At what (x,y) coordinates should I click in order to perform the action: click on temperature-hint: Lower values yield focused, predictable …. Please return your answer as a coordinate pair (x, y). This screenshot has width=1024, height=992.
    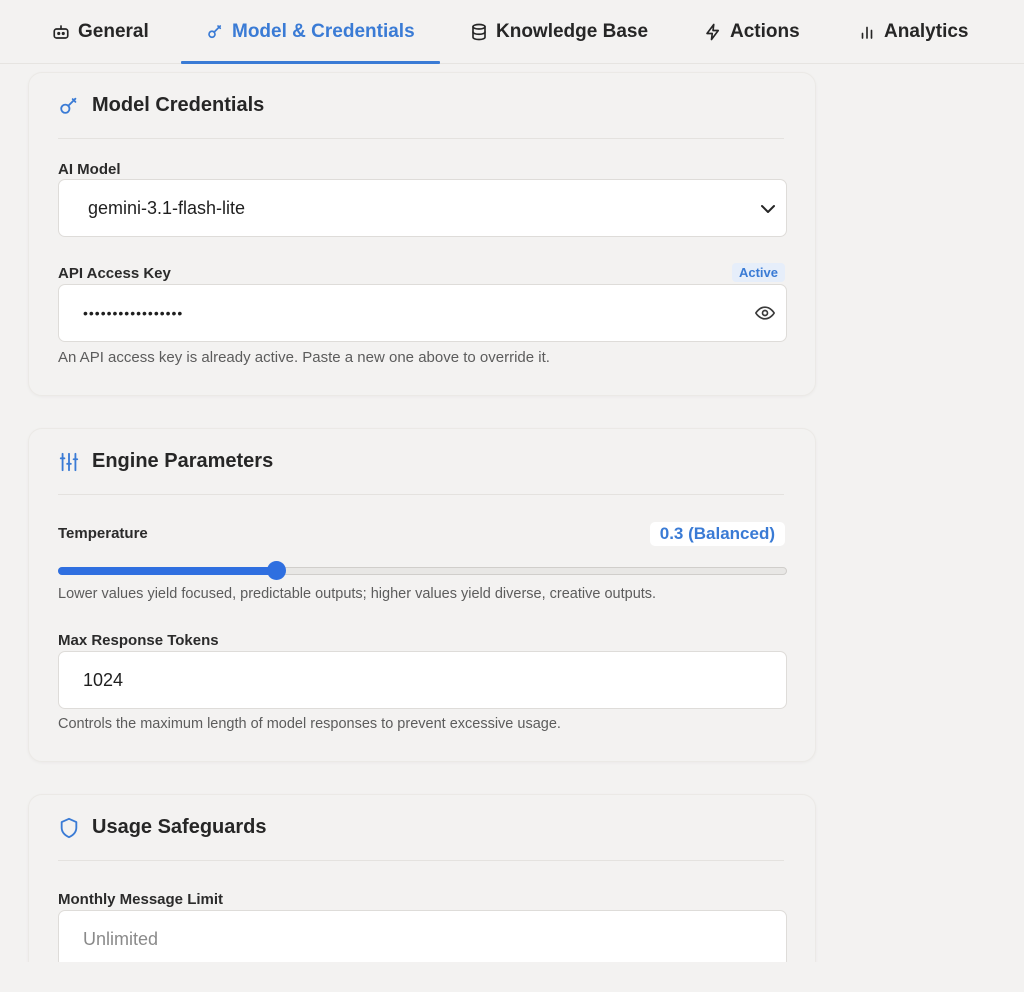
    Looking at the image, I should click on (357, 594).